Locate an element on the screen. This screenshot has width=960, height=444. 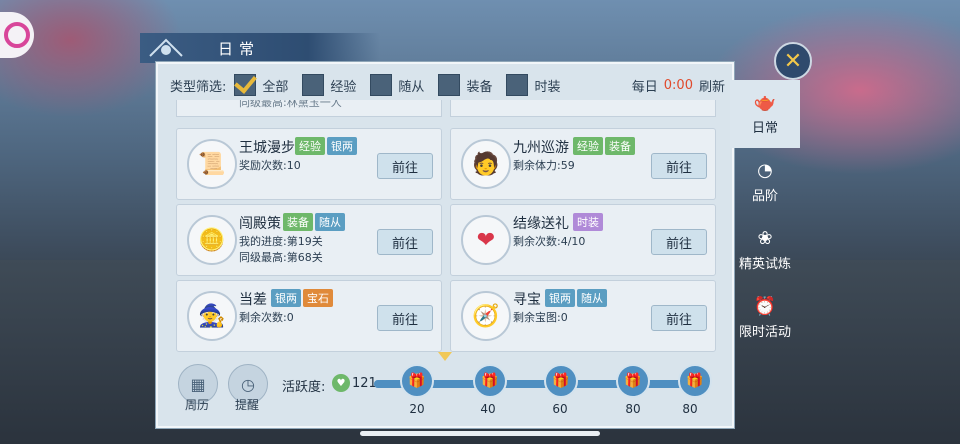
task-name: 王城漫步 is located at coordinates (267, 148).